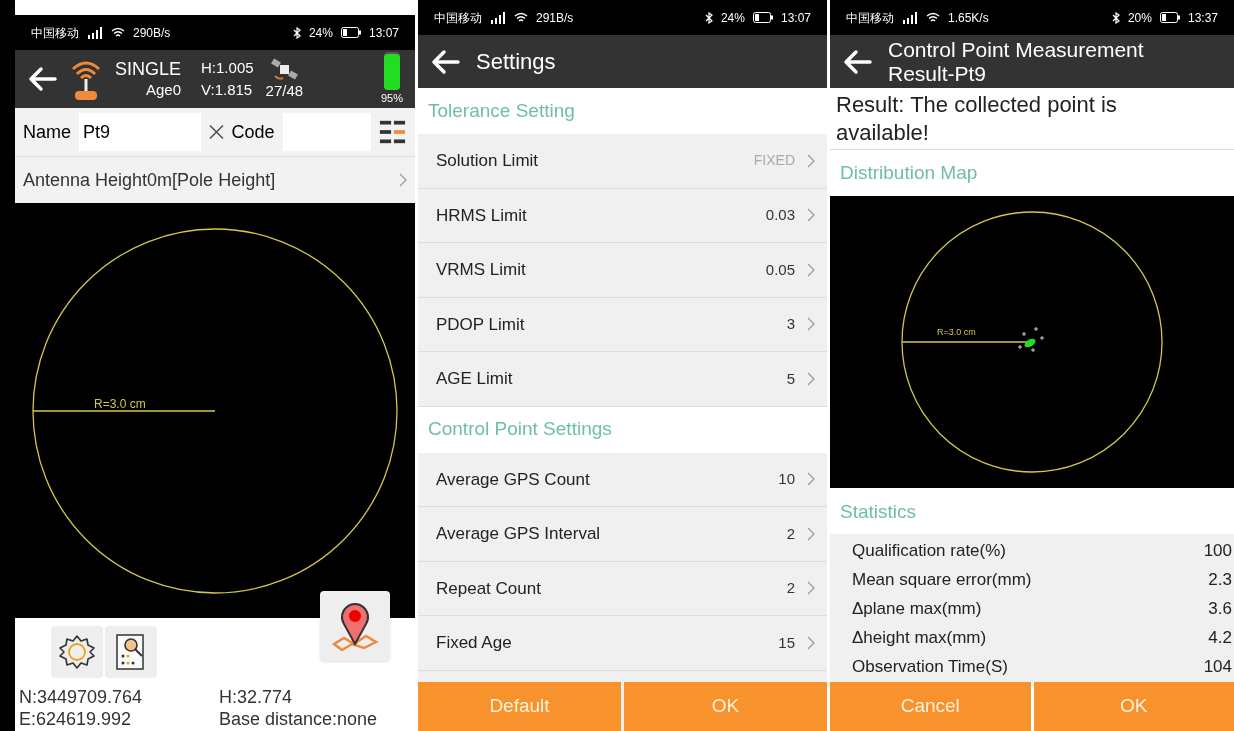 The height and width of the screenshot is (731, 1234). I want to click on point-cluster-drawing, so click(1031, 339).